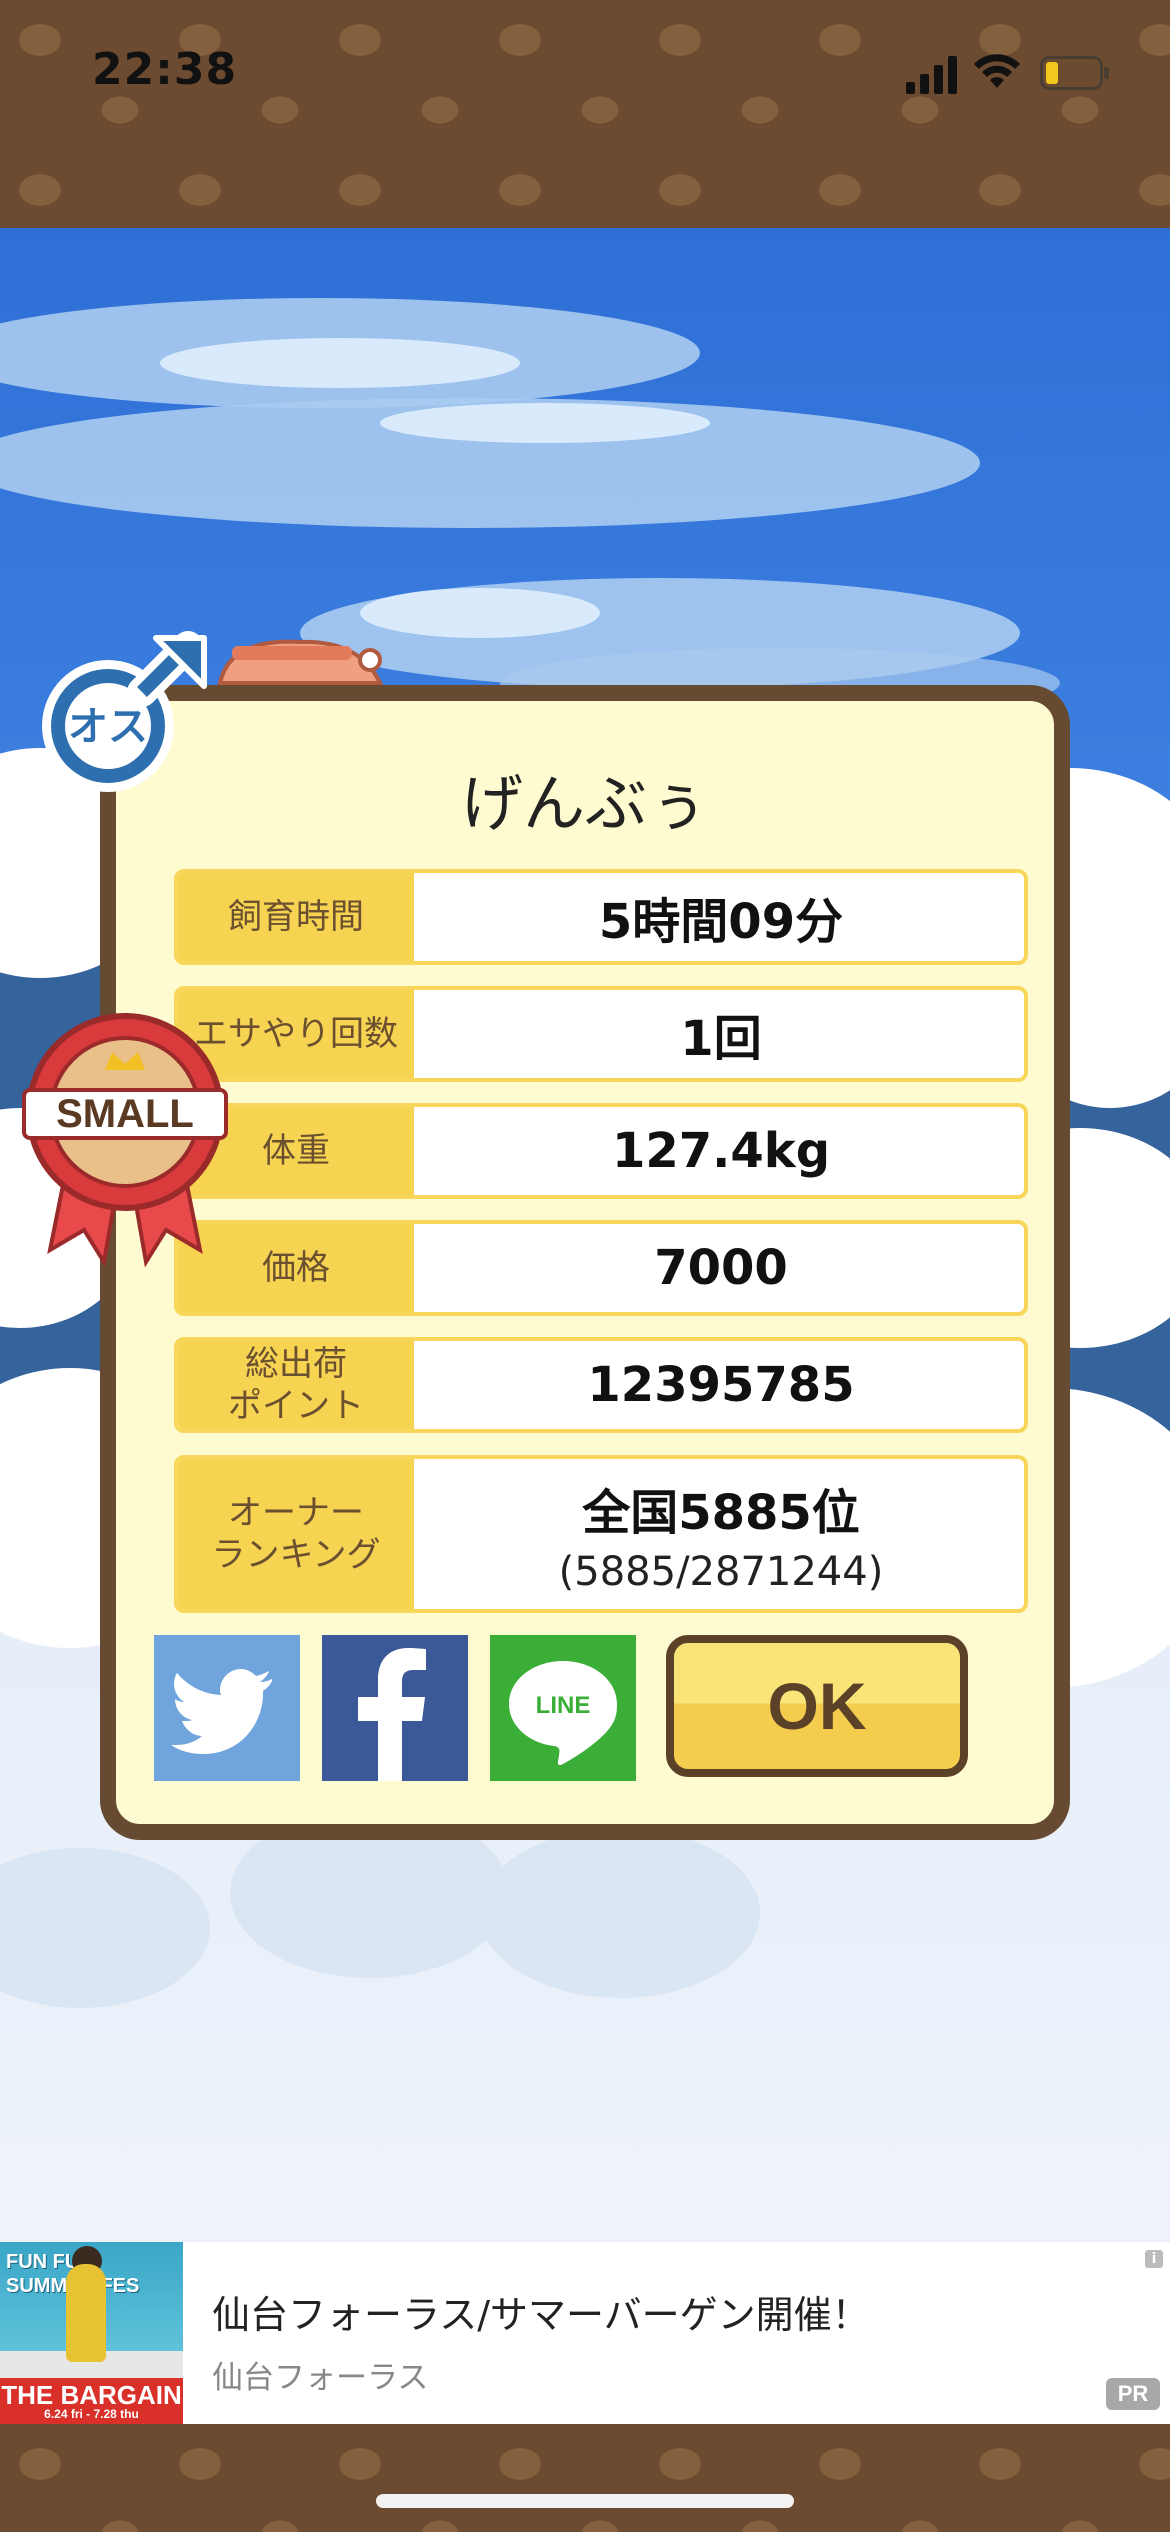 The height and width of the screenshot is (2532, 1170). I want to click on size-label: SMALL, so click(125, 1114).